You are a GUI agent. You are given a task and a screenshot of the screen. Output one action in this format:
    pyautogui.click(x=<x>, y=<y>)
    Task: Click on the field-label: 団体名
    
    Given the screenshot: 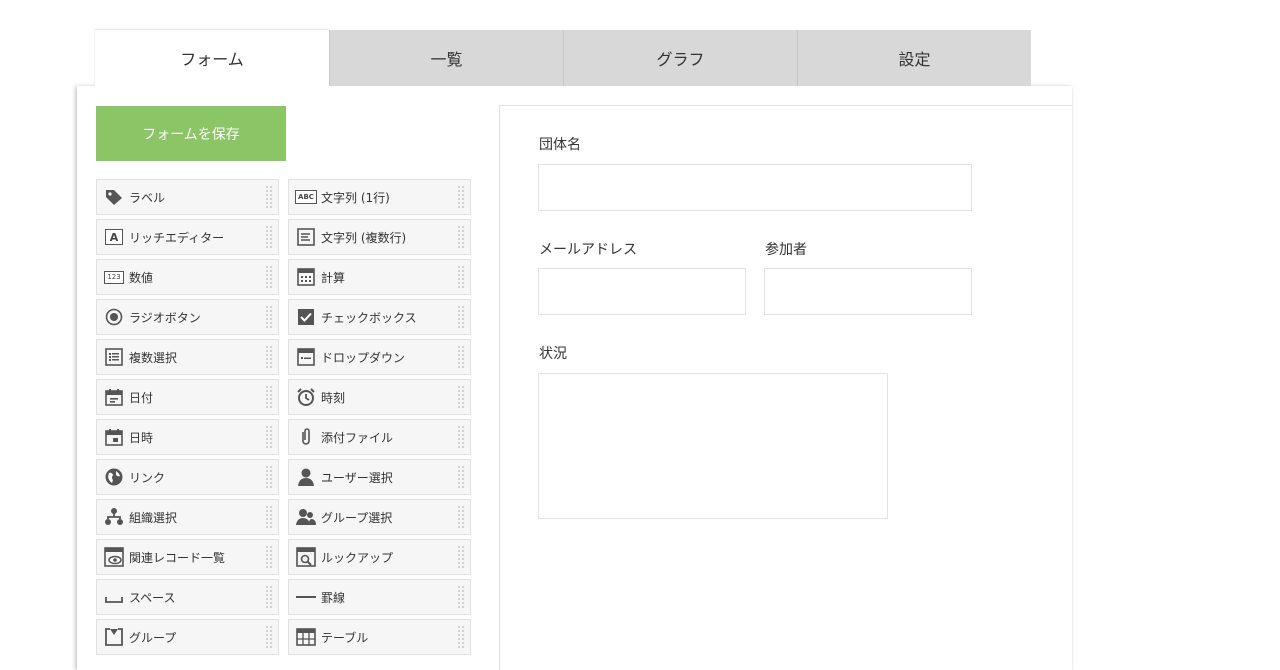 What is the action you would take?
    pyautogui.click(x=560, y=145)
    